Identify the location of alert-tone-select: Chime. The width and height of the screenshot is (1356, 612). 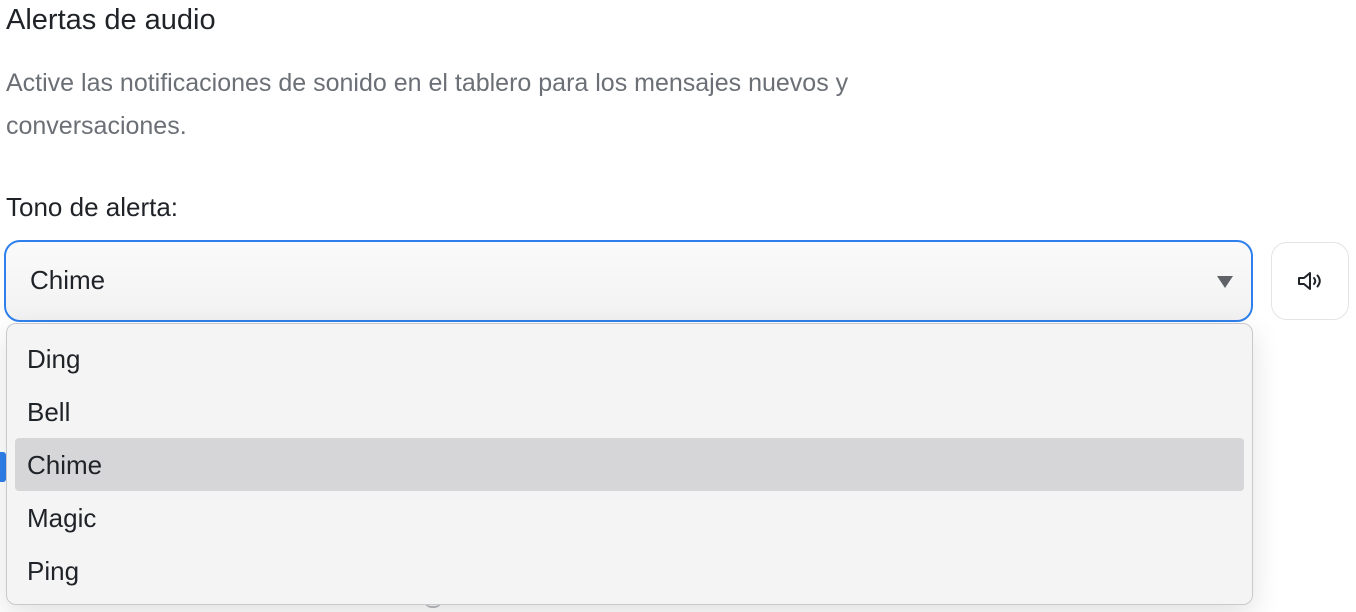
(628, 281).